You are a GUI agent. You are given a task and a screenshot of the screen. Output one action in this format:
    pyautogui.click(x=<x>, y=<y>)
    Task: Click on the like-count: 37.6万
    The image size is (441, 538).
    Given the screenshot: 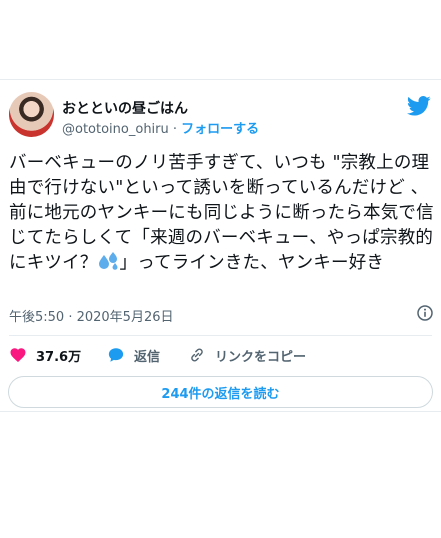 What is the action you would take?
    pyautogui.click(x=59, y=357)
    